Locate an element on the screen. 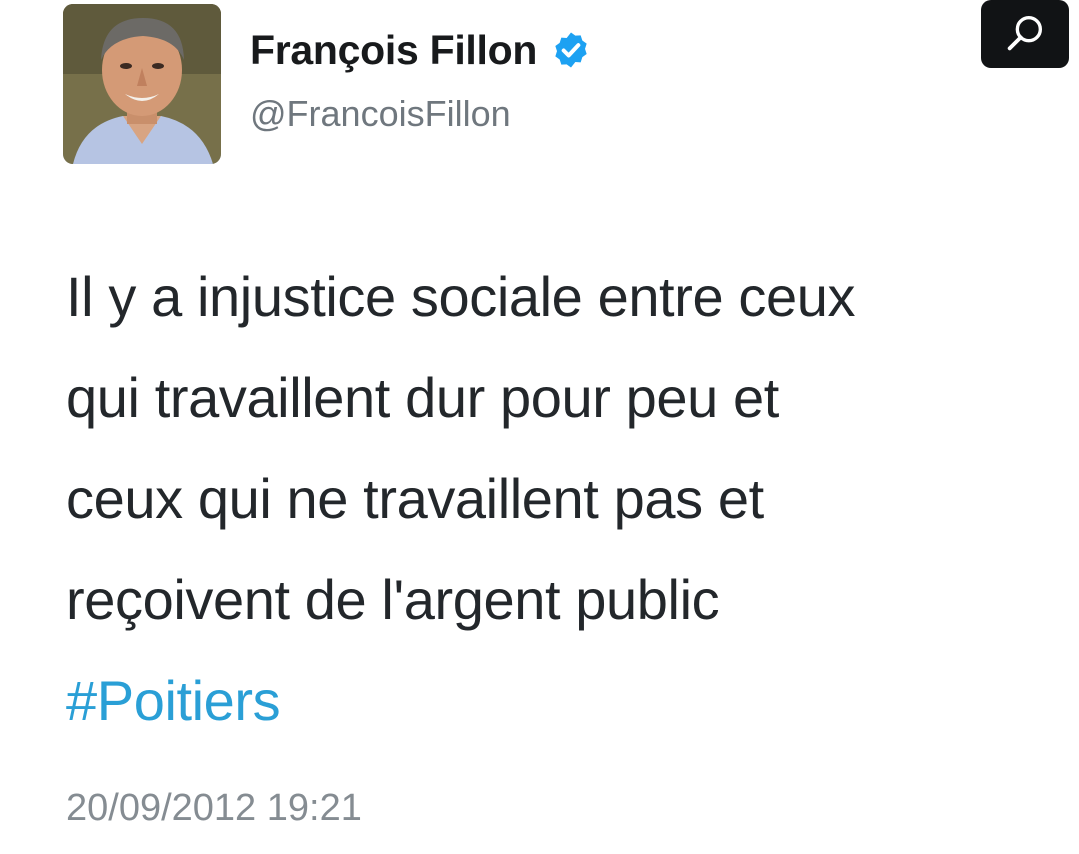 Image resolution: width=1079 pixels, height=854 pixels. display-name: François Fillon is located at coordinates (393, 50).